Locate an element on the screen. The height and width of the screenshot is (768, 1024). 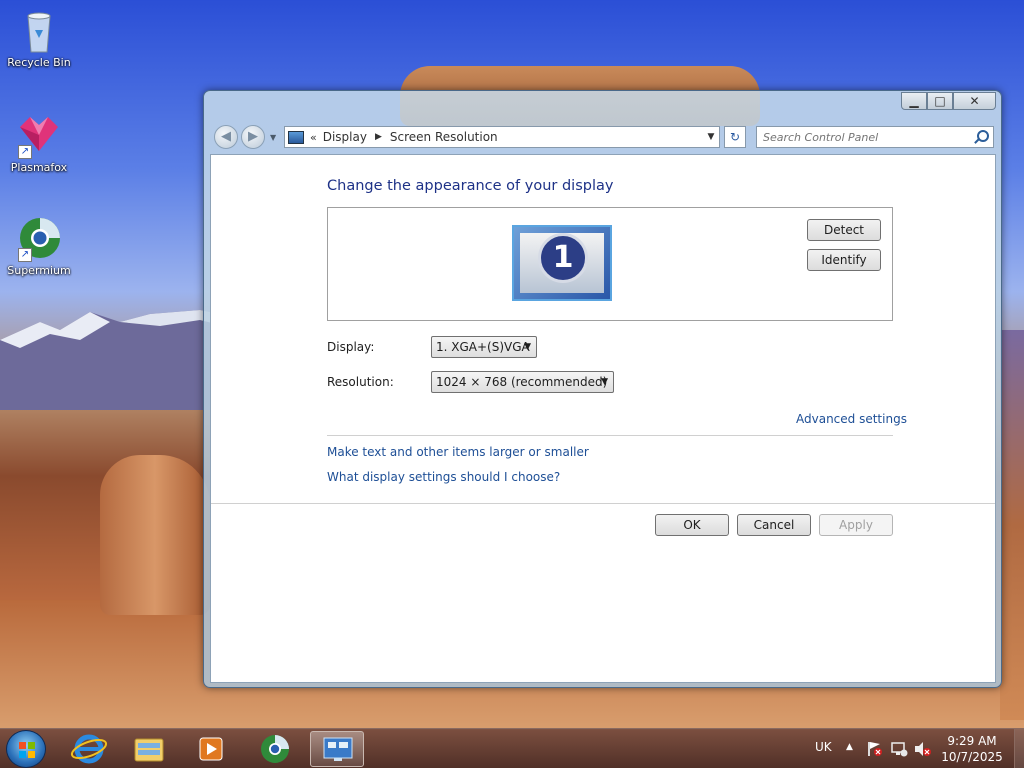
volume-muted-icon is located at coordinates (923, 749).